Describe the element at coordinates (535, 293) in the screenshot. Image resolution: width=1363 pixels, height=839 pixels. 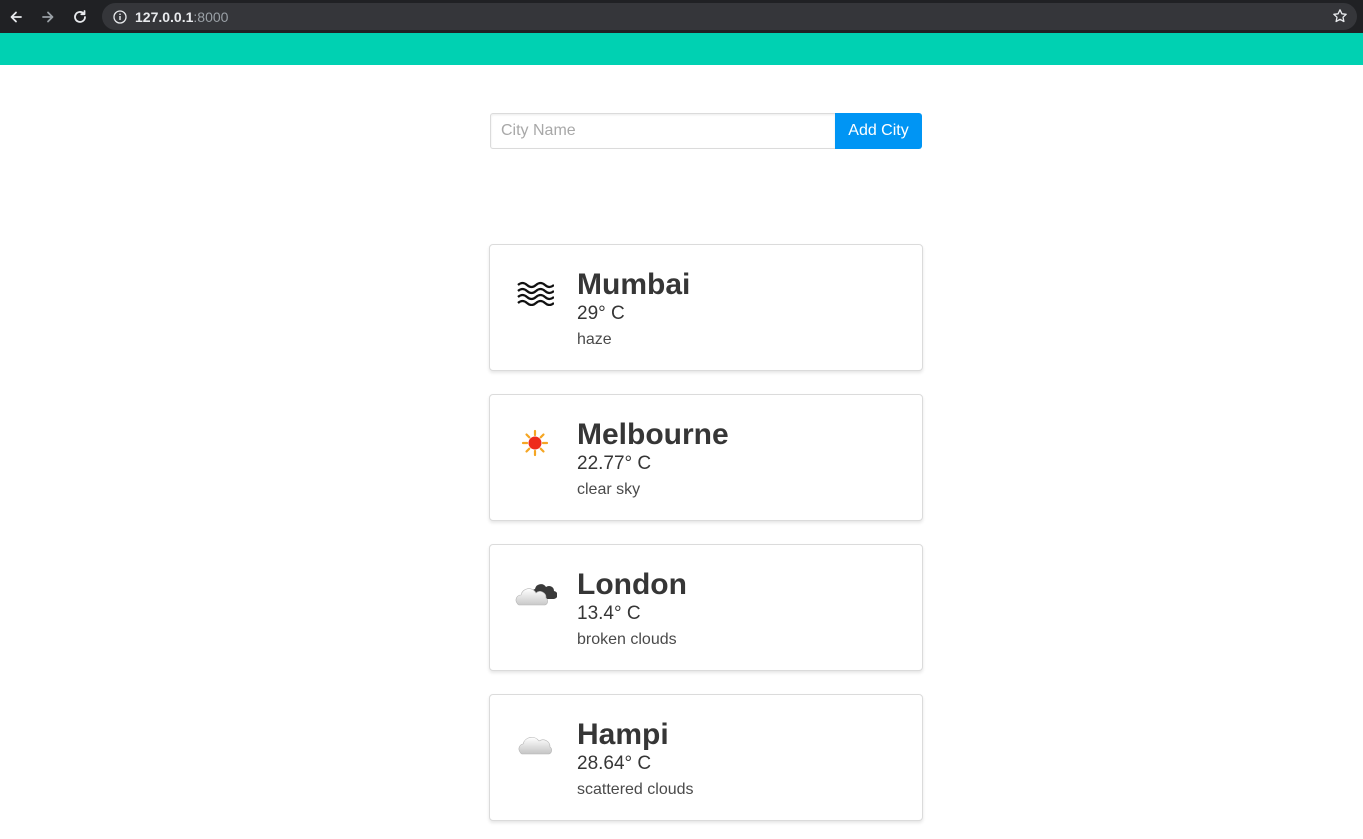
I see `haze-icon` at that location.